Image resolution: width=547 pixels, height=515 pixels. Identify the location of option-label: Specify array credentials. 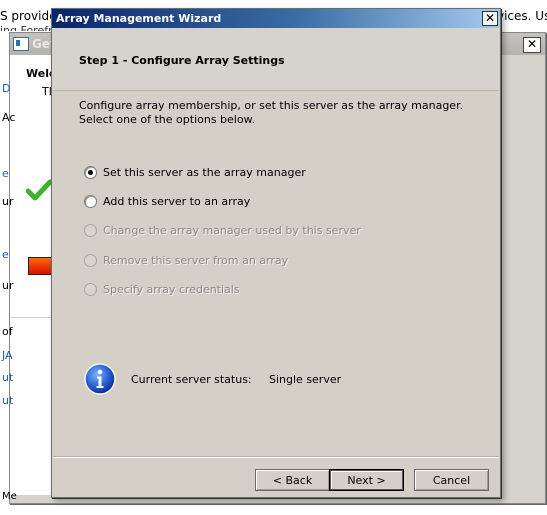
(171, 289).